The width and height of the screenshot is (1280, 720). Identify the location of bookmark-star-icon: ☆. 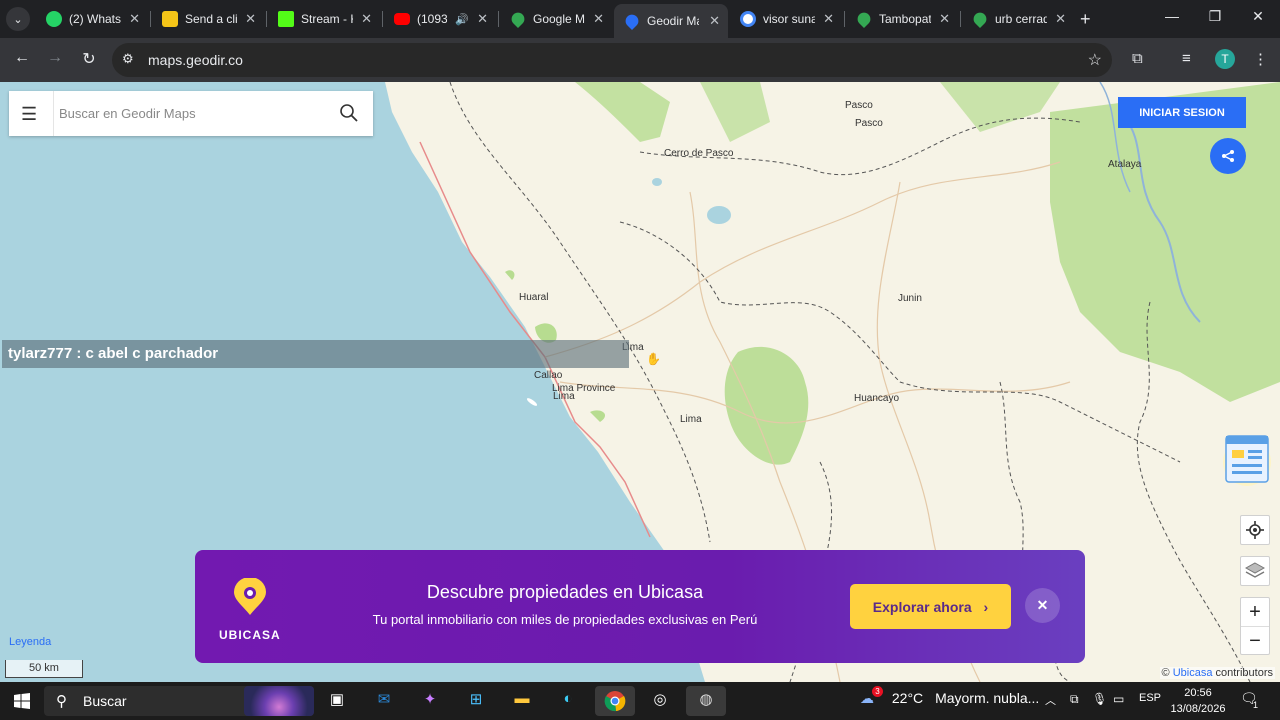
(1095, 60).